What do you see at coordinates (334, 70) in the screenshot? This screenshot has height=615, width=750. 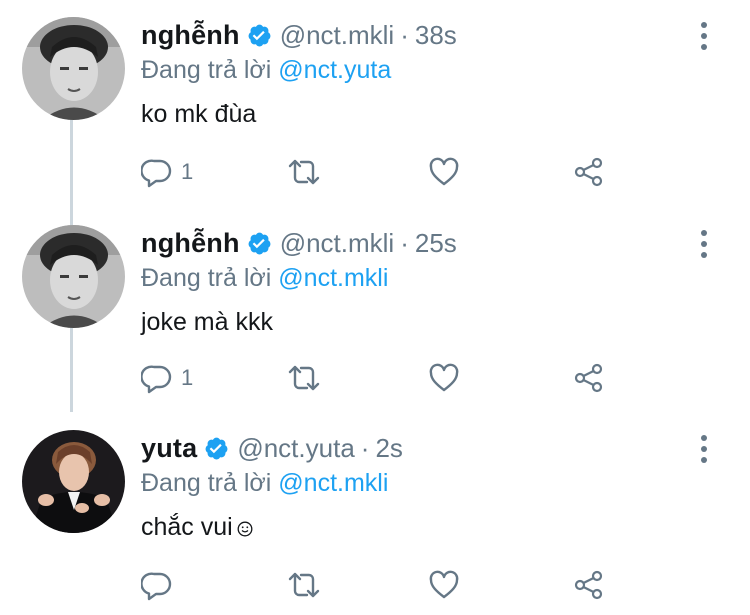 I see `replying-to-mention: @nct.yuta` at bounding box center [334, 70].